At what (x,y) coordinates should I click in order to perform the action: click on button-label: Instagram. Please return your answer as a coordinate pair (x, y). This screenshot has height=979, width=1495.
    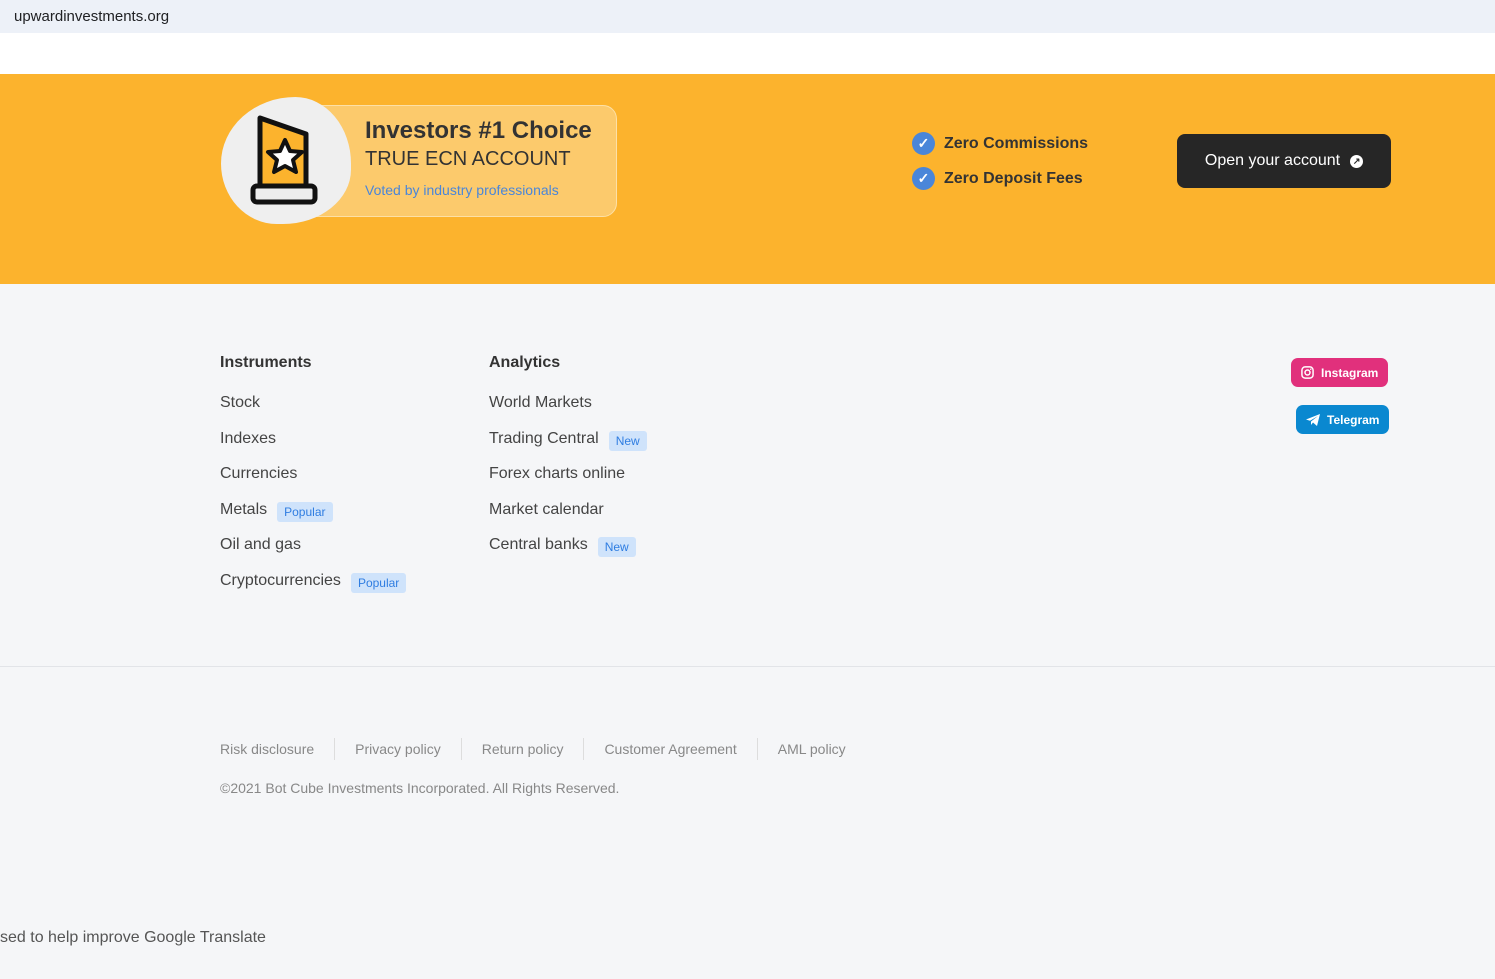
    Looking at the image, I should click on (1350, 372).